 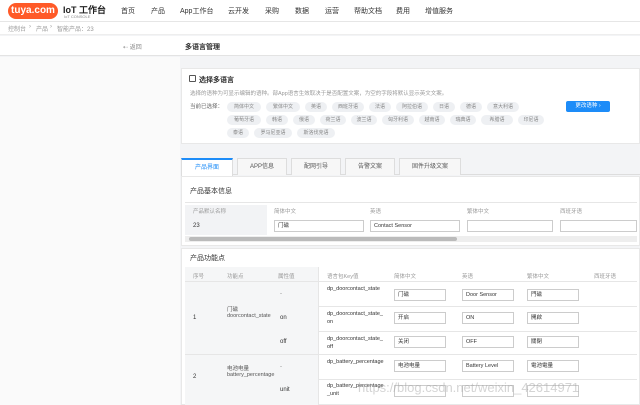 What do you see at coordinates (283, 318) in the screenshot?
I see `attr-value: on` at bounding box center [283, 318].